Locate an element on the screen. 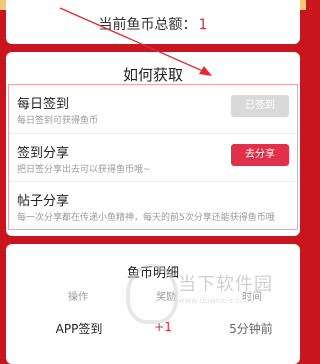  earn-item-title: 帖子分享 is located at coordinates (43, 201).